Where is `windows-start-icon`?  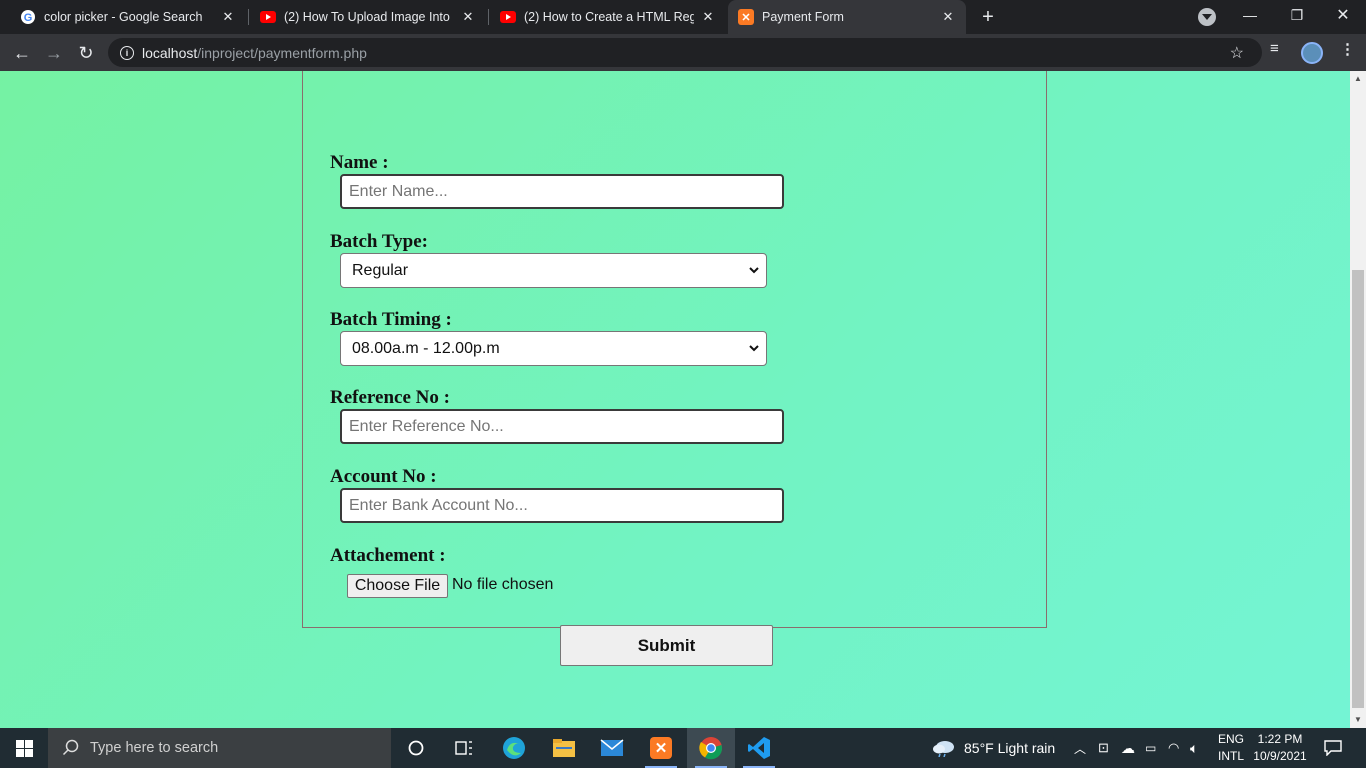
windows-start-icon is located at coordinates (24, 748).